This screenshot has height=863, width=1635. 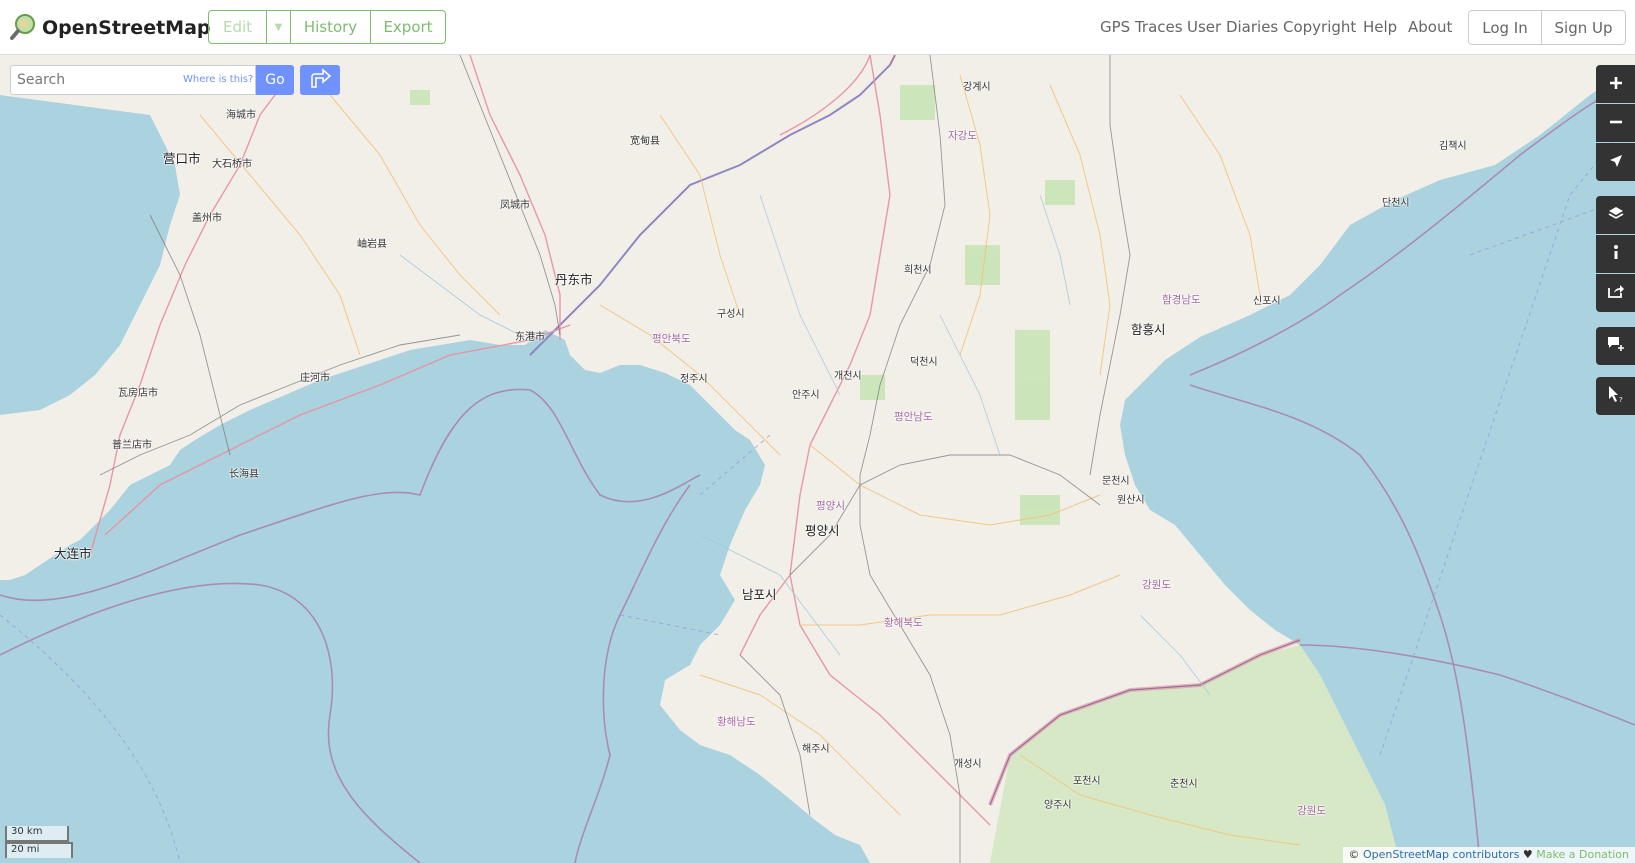 What do you see at coordinates (315, 376) in the screenshot?
I see `city-label: 庄河市` at bounding box center [315, 376].